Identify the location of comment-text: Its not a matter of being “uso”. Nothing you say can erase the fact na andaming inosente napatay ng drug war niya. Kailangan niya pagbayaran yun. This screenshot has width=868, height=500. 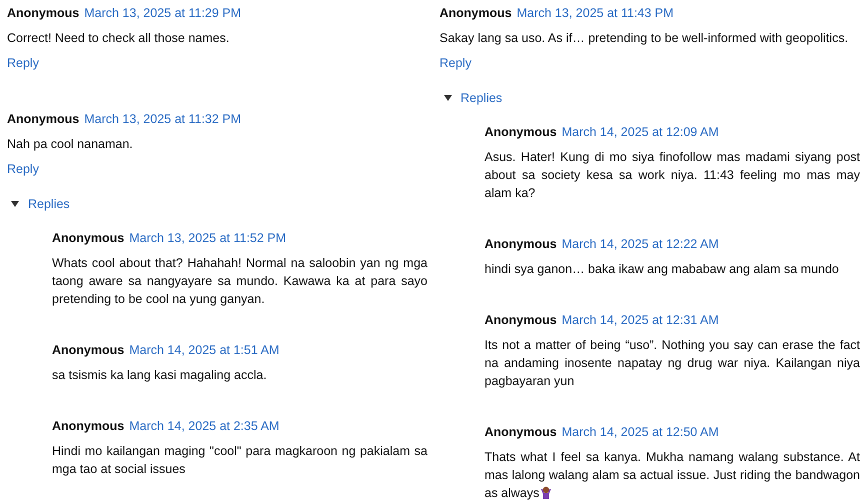
(672, 363).